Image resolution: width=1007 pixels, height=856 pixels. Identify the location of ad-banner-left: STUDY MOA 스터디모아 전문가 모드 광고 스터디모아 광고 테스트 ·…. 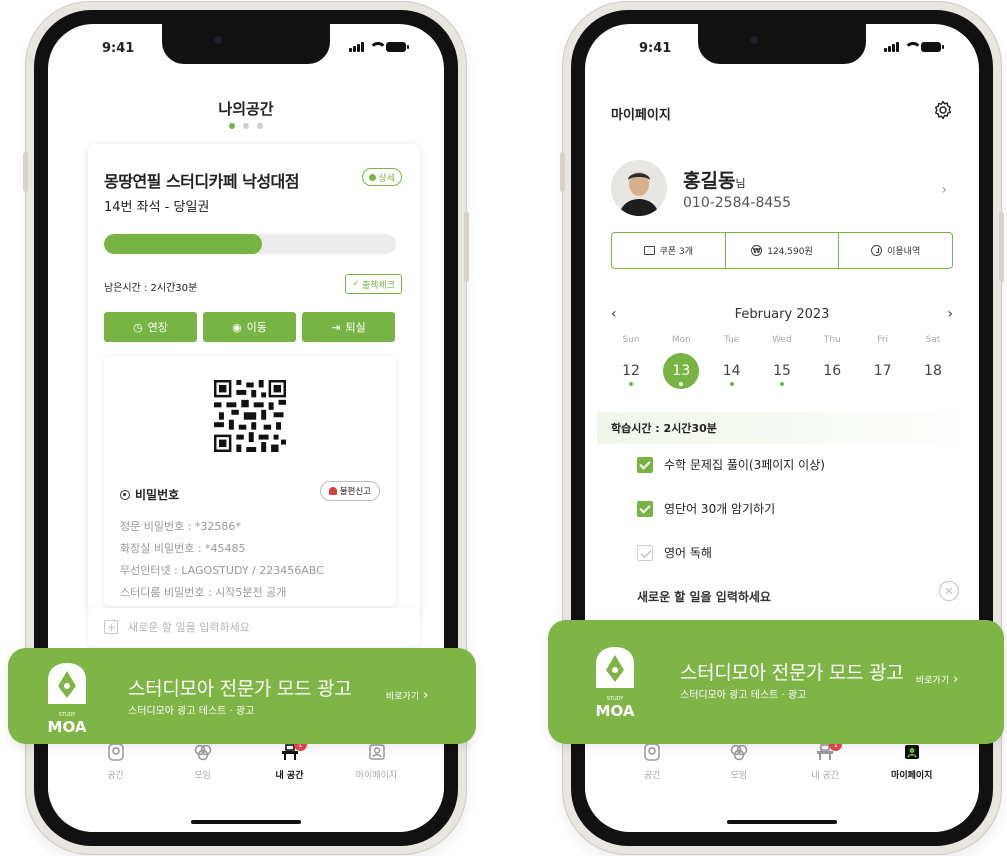
(242, 696).